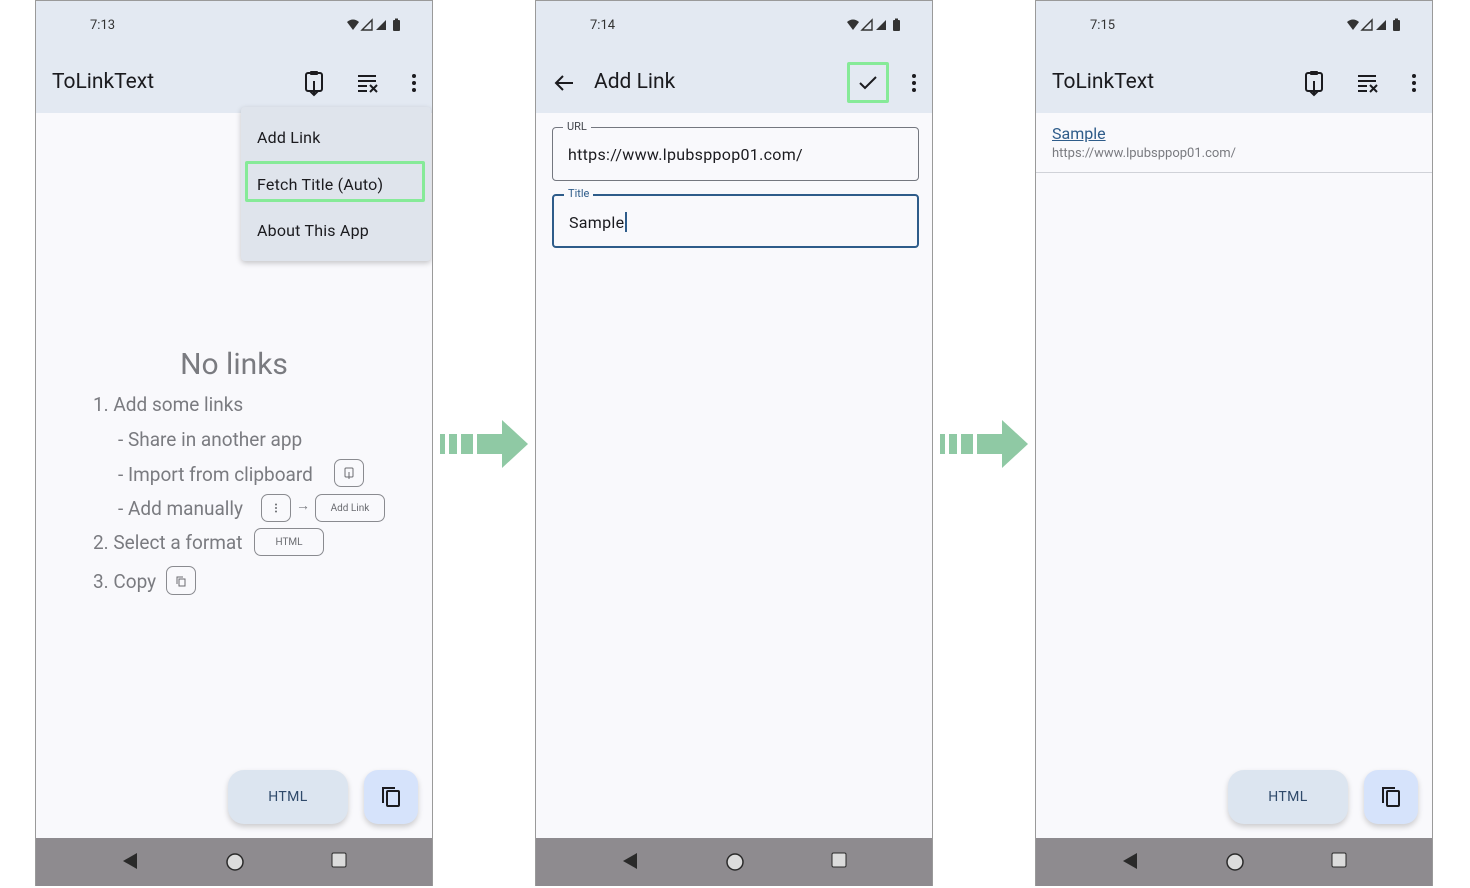  I want to click on copy-chip, so click(181, 580).